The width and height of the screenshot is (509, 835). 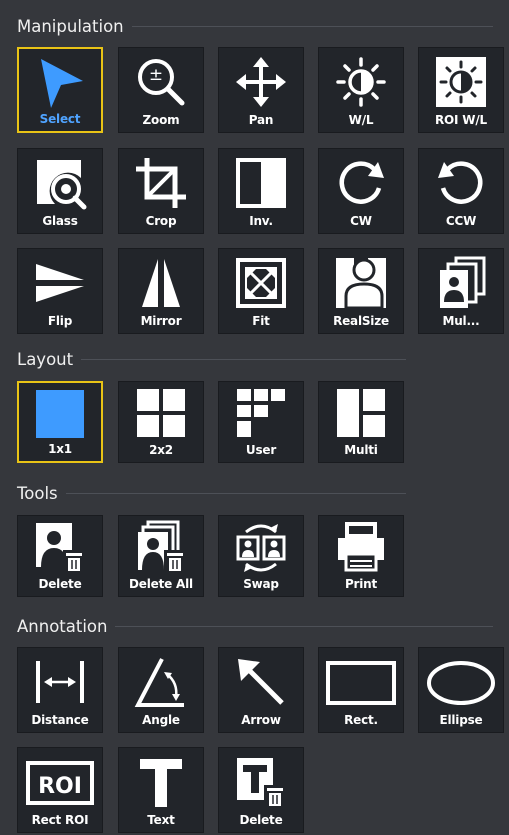 What do you see at coordinates (60, 547) in the screenshot?
I see `delete-image-icon` at bounding box center [60, 547].